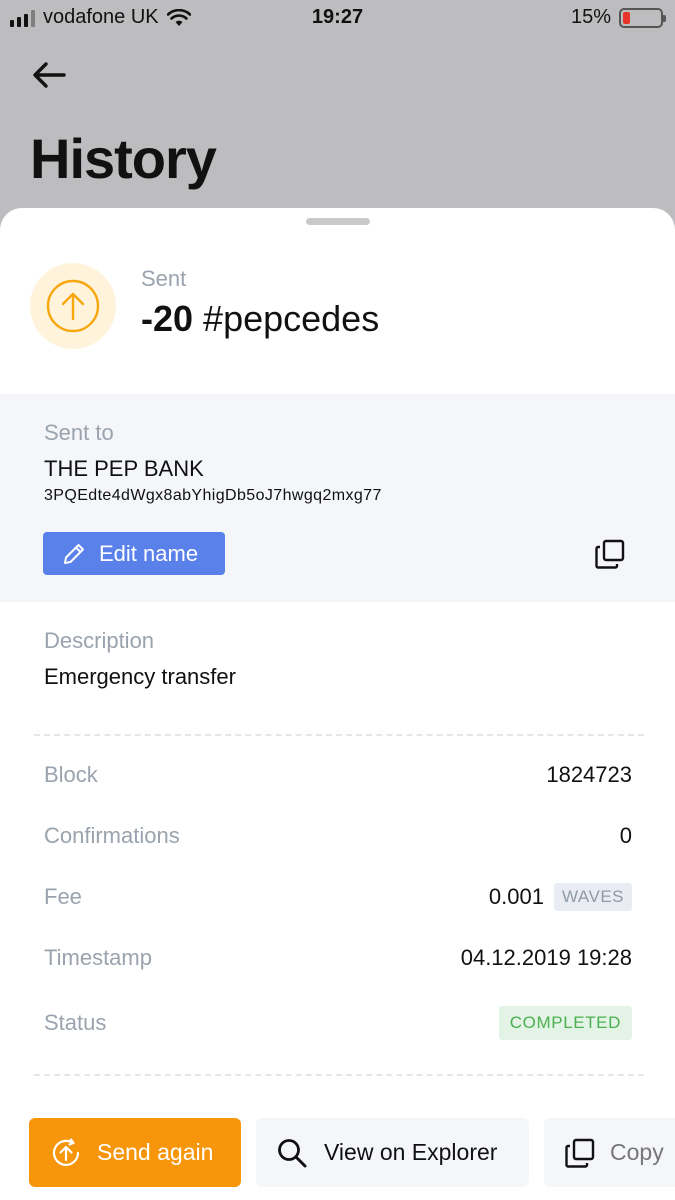  I want to click on amount-value: -20, so click(167, 318).